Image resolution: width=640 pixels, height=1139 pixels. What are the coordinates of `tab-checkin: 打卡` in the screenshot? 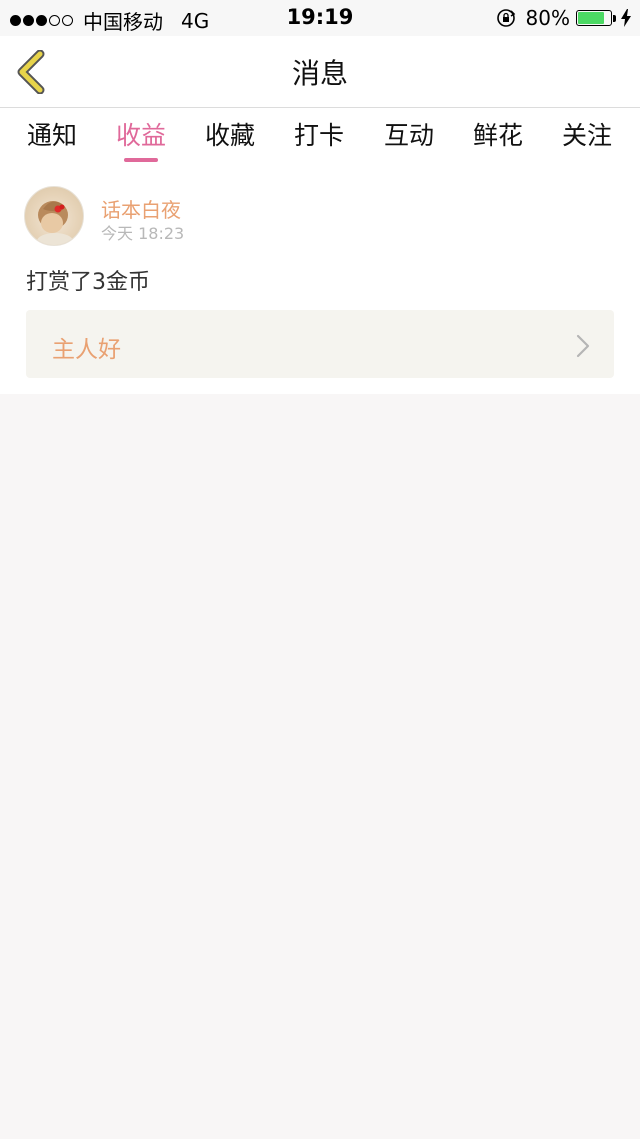 It's located at (319, 139).